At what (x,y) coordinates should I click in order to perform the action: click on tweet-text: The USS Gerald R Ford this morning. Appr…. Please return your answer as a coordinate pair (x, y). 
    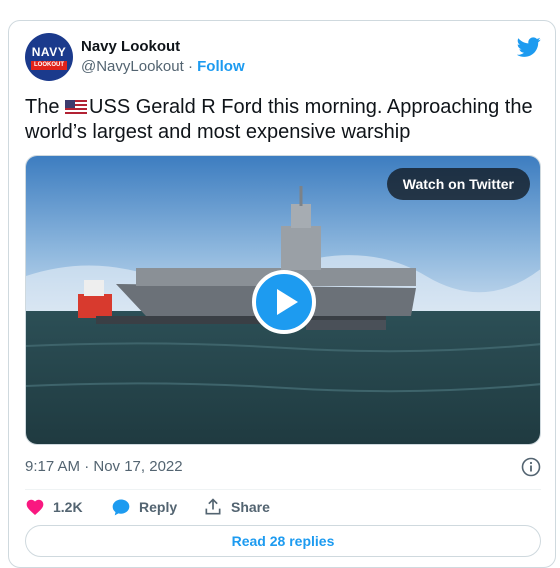
    Looking at the image, I should click on (283, 120).